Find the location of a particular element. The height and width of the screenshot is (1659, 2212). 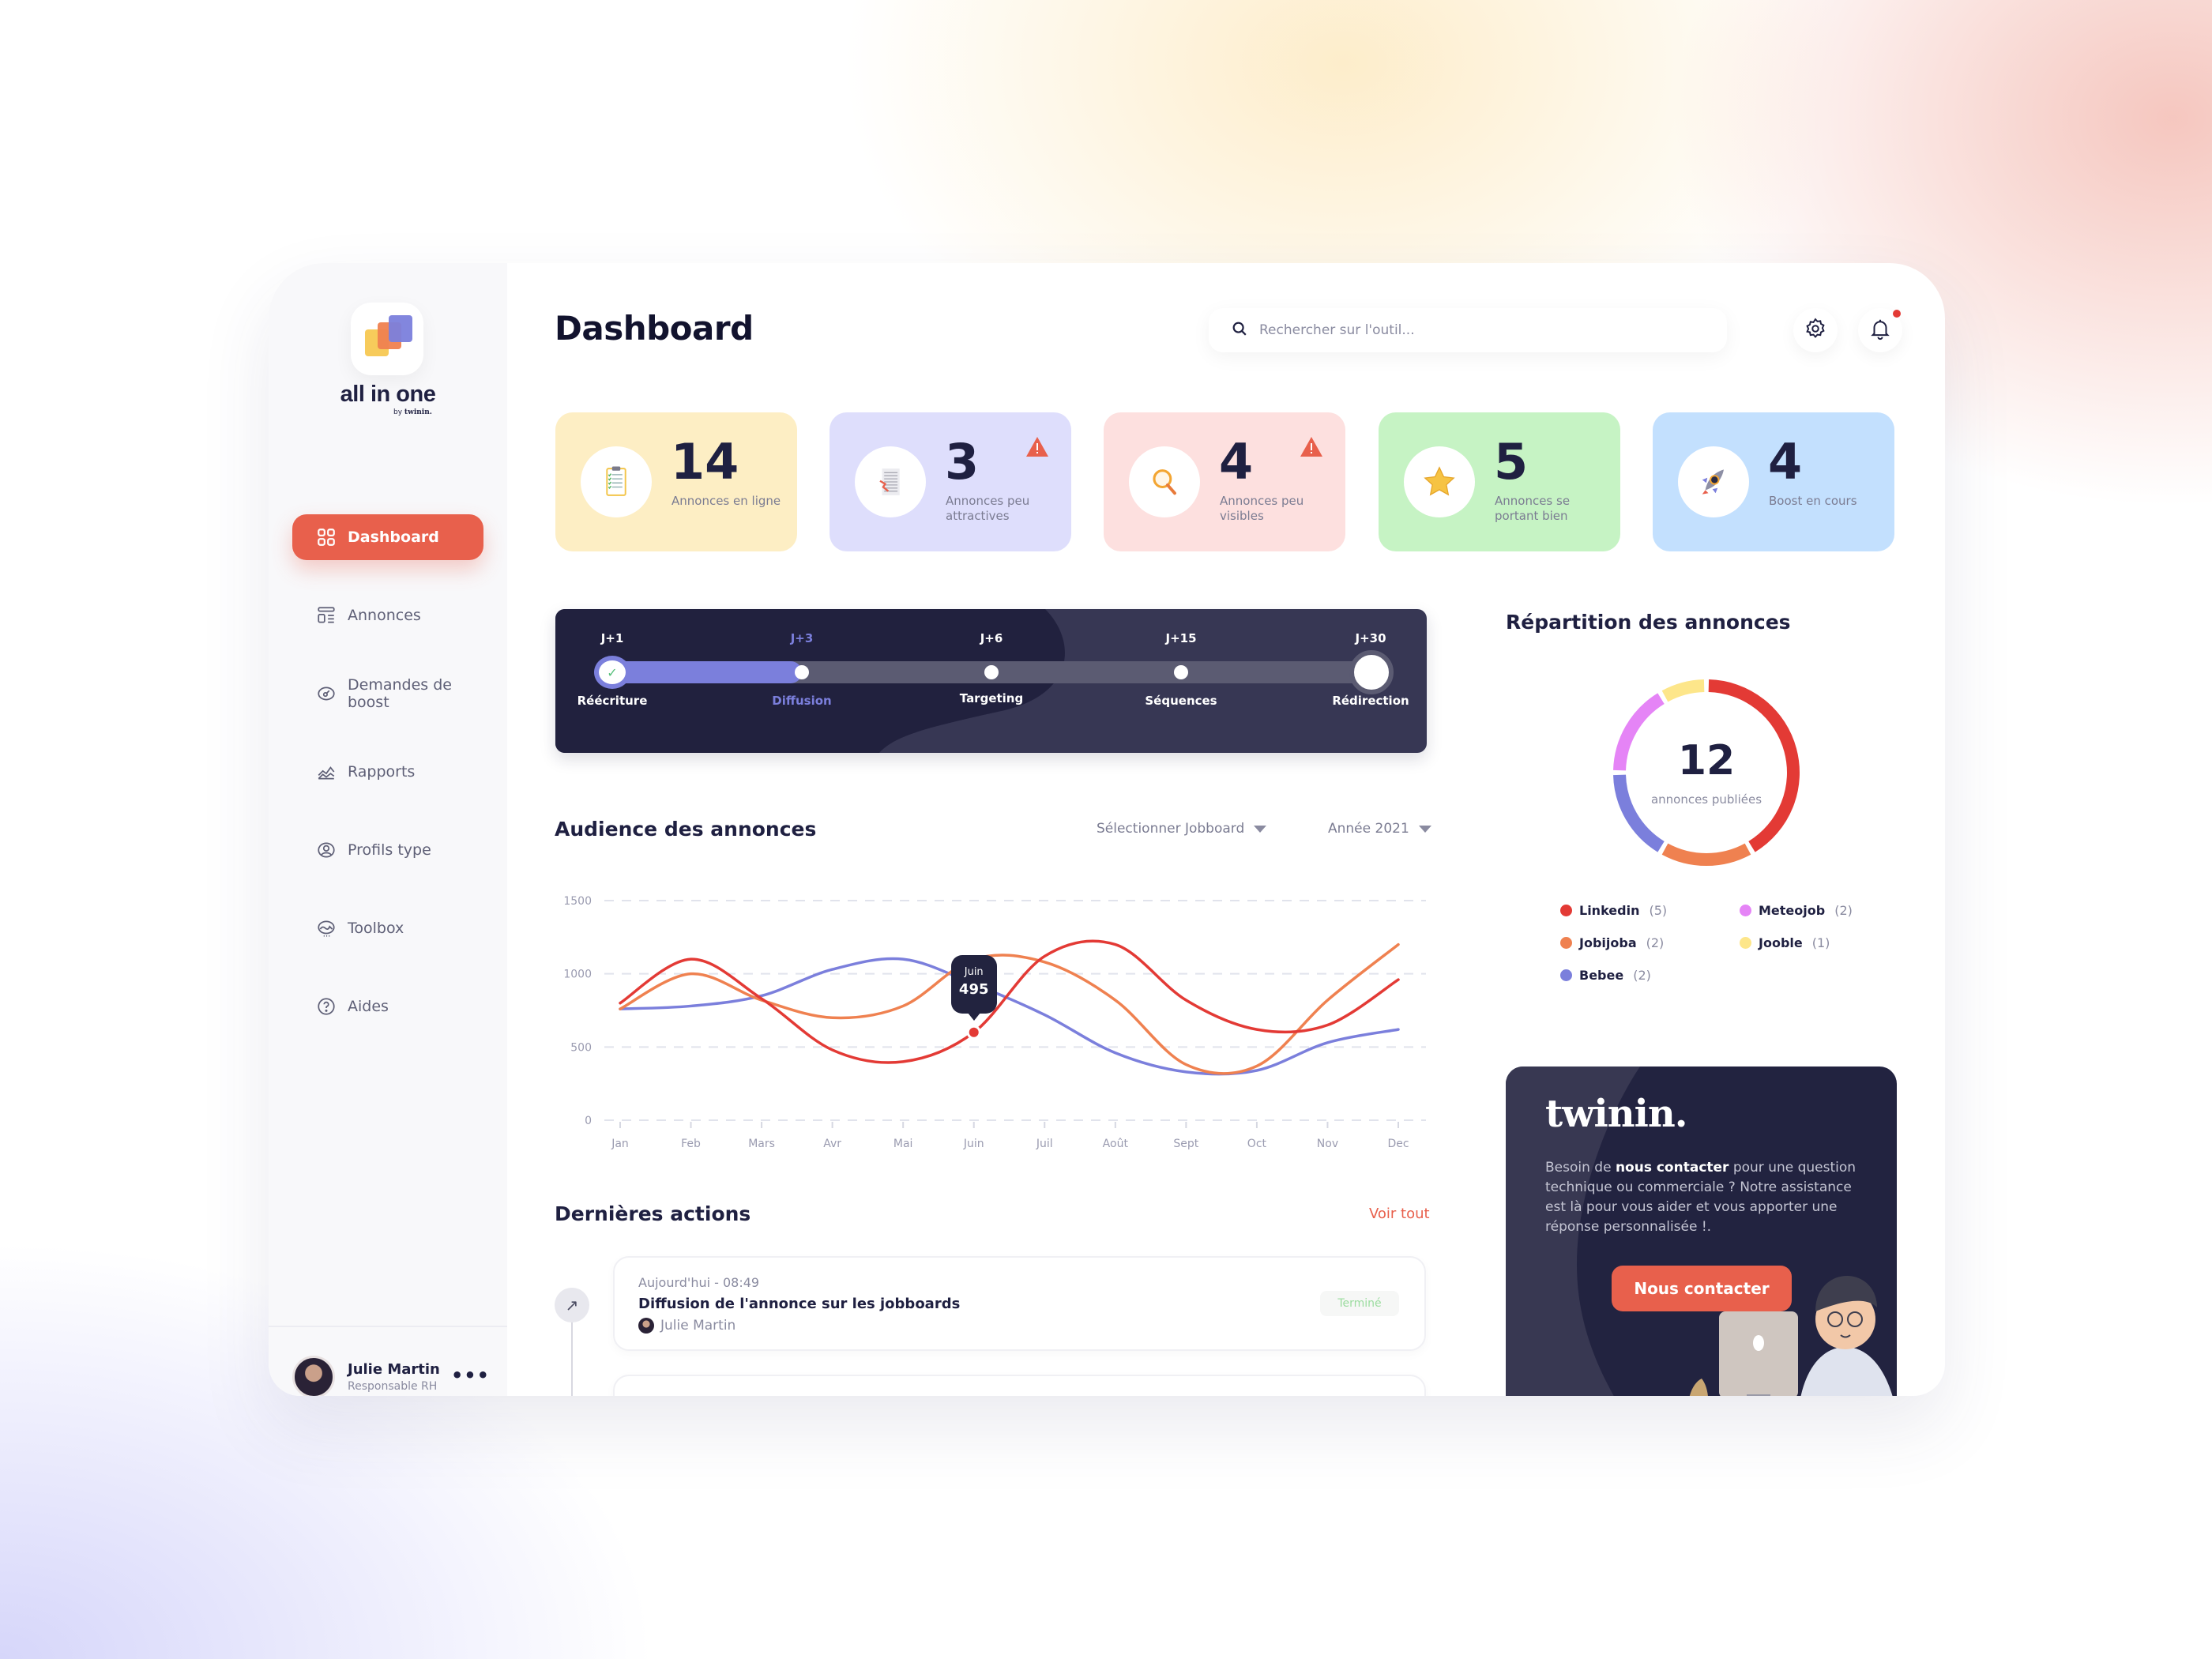

gear-icon is located at coordinates (1816, 331).